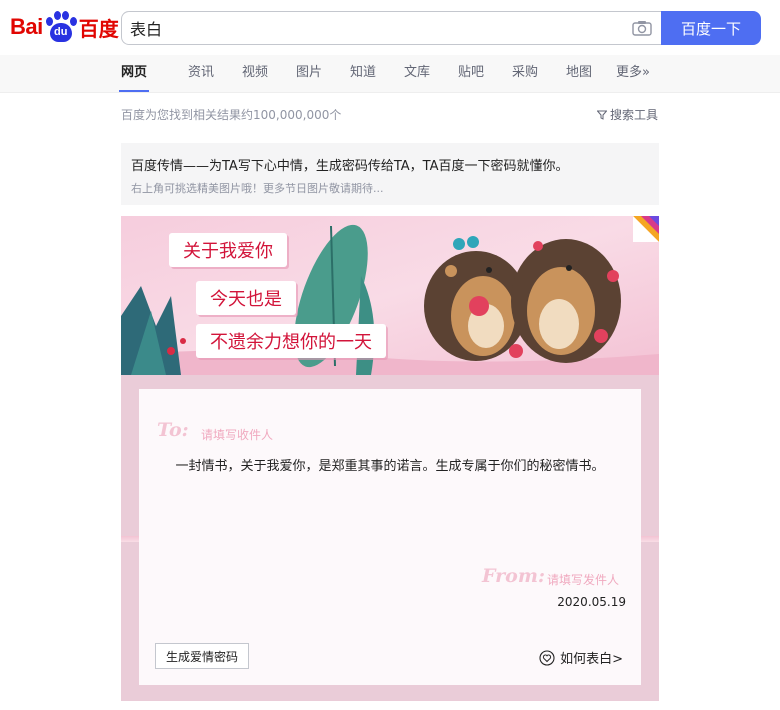  What do you see at coordinates (363, 74) in the screenshot?
I see `tab-zhidao: 知道` at bounding box center [363, 74].